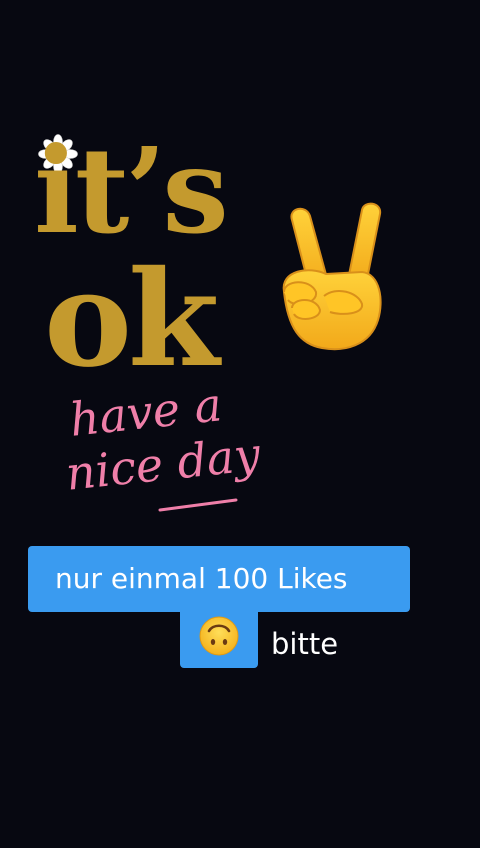 The width and height of the screenshot is (480, 848). Describe the element at coordinates (305, 644) in the screenshot. I see `caption-text-2: bitte` at that location.